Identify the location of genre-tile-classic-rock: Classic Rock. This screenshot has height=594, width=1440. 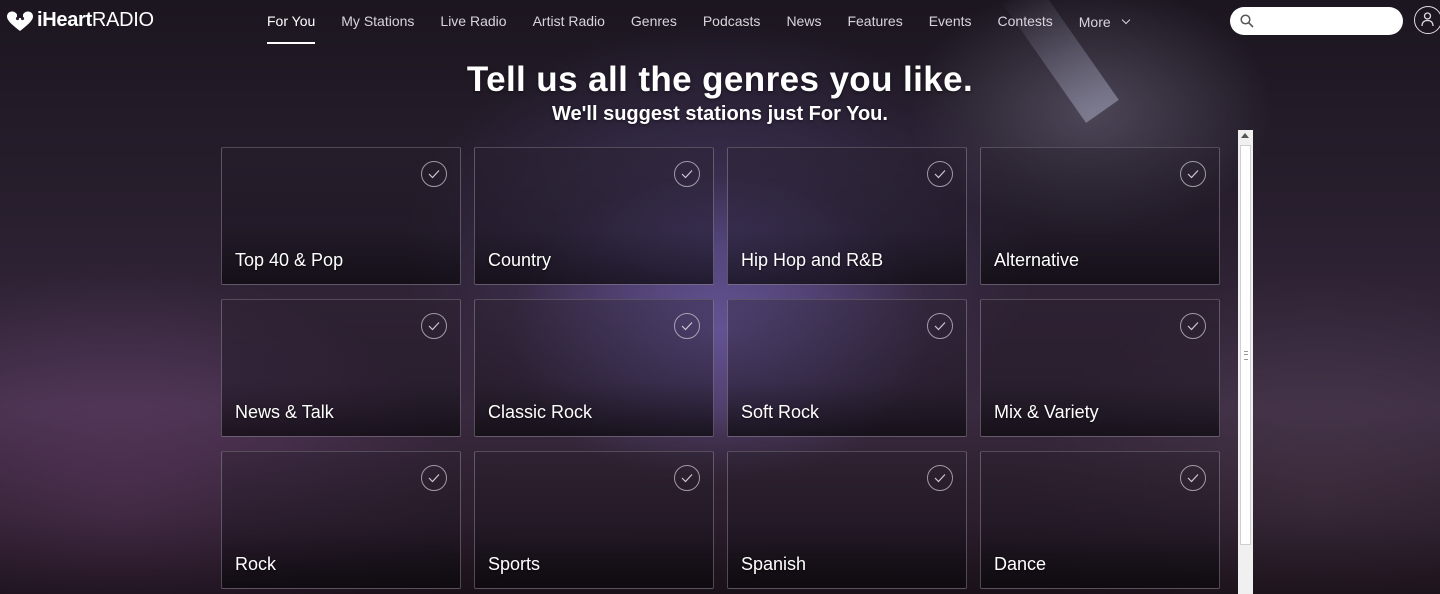
(594, 368).